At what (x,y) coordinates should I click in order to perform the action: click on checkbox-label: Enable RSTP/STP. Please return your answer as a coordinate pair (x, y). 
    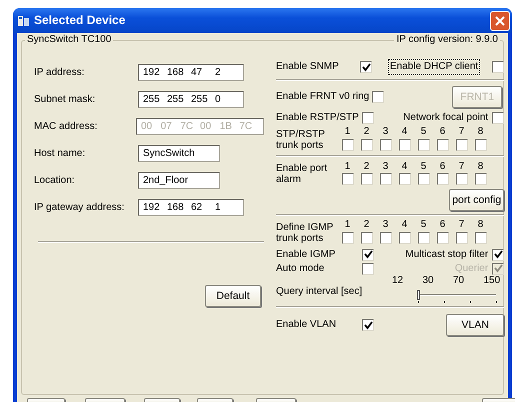
    Looking at the image, I should click on (317, 118).